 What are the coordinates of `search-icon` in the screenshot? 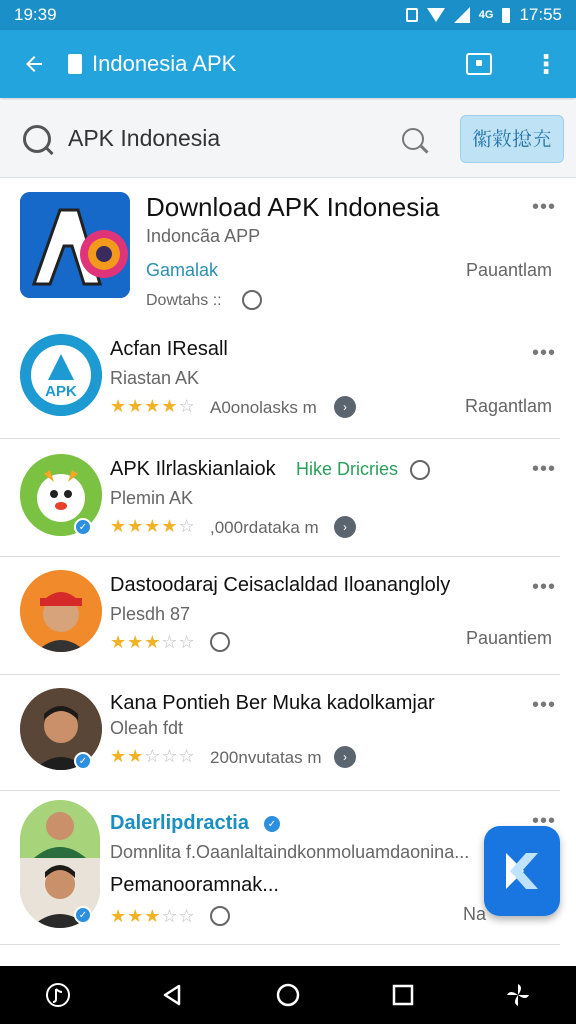 It's located at (413, 138).